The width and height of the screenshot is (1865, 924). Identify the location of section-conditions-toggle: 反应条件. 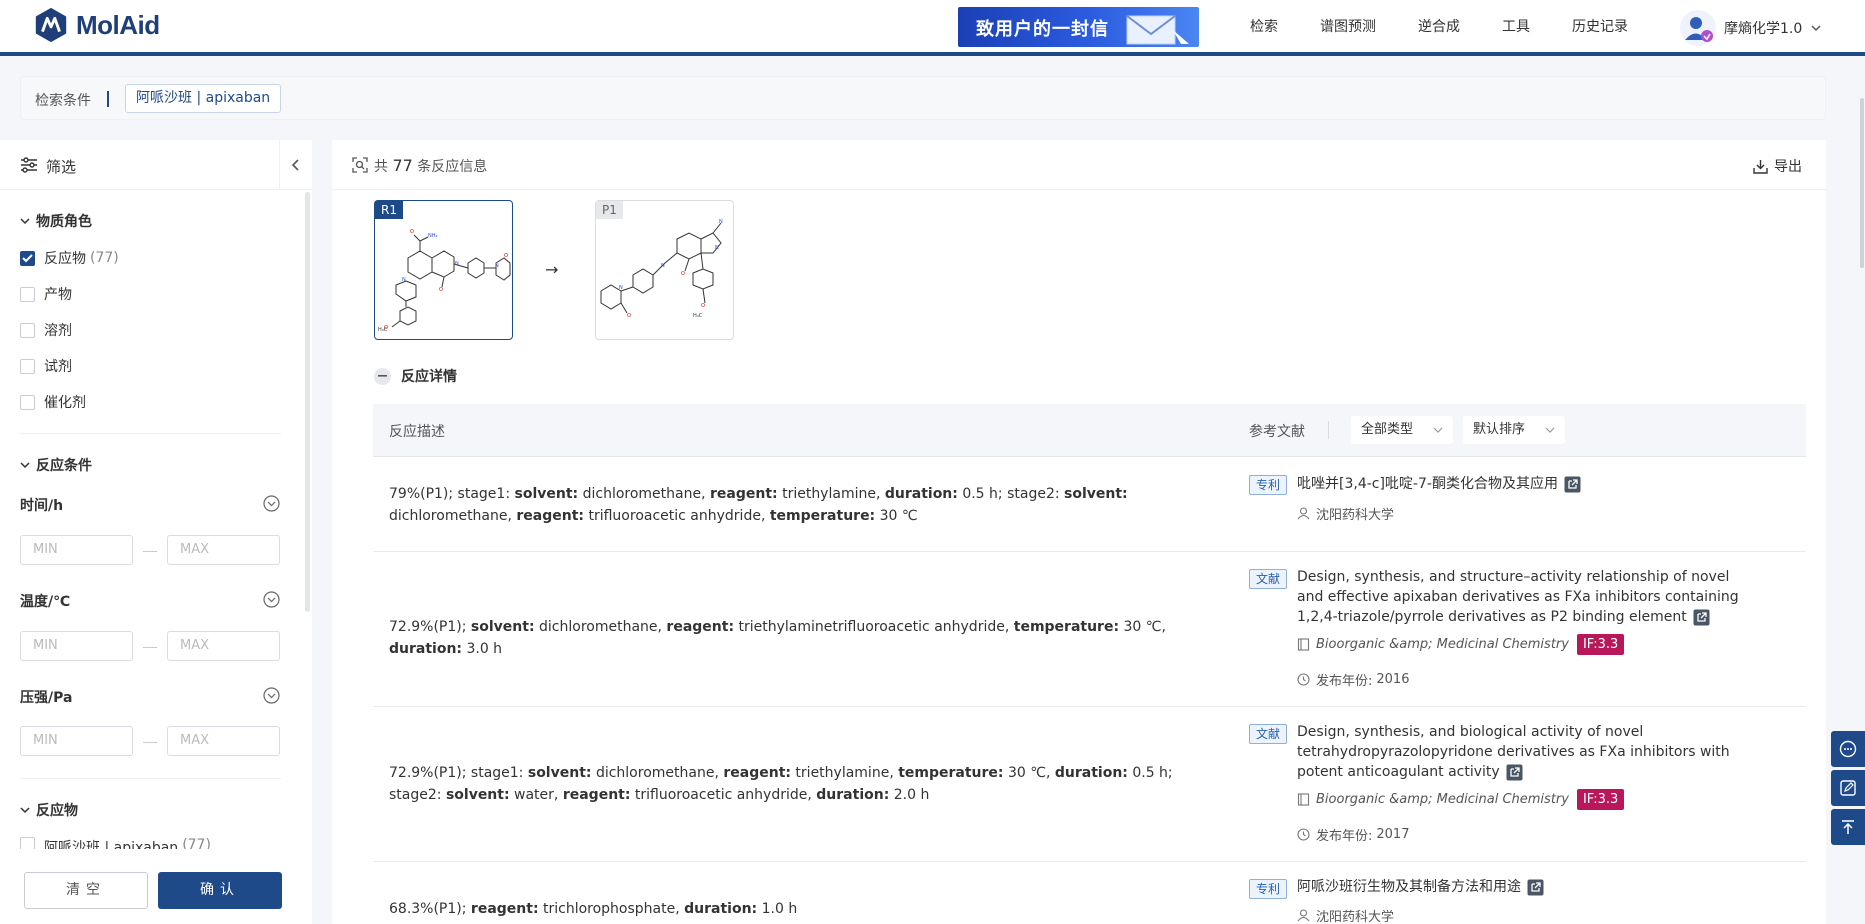
(56, 465).